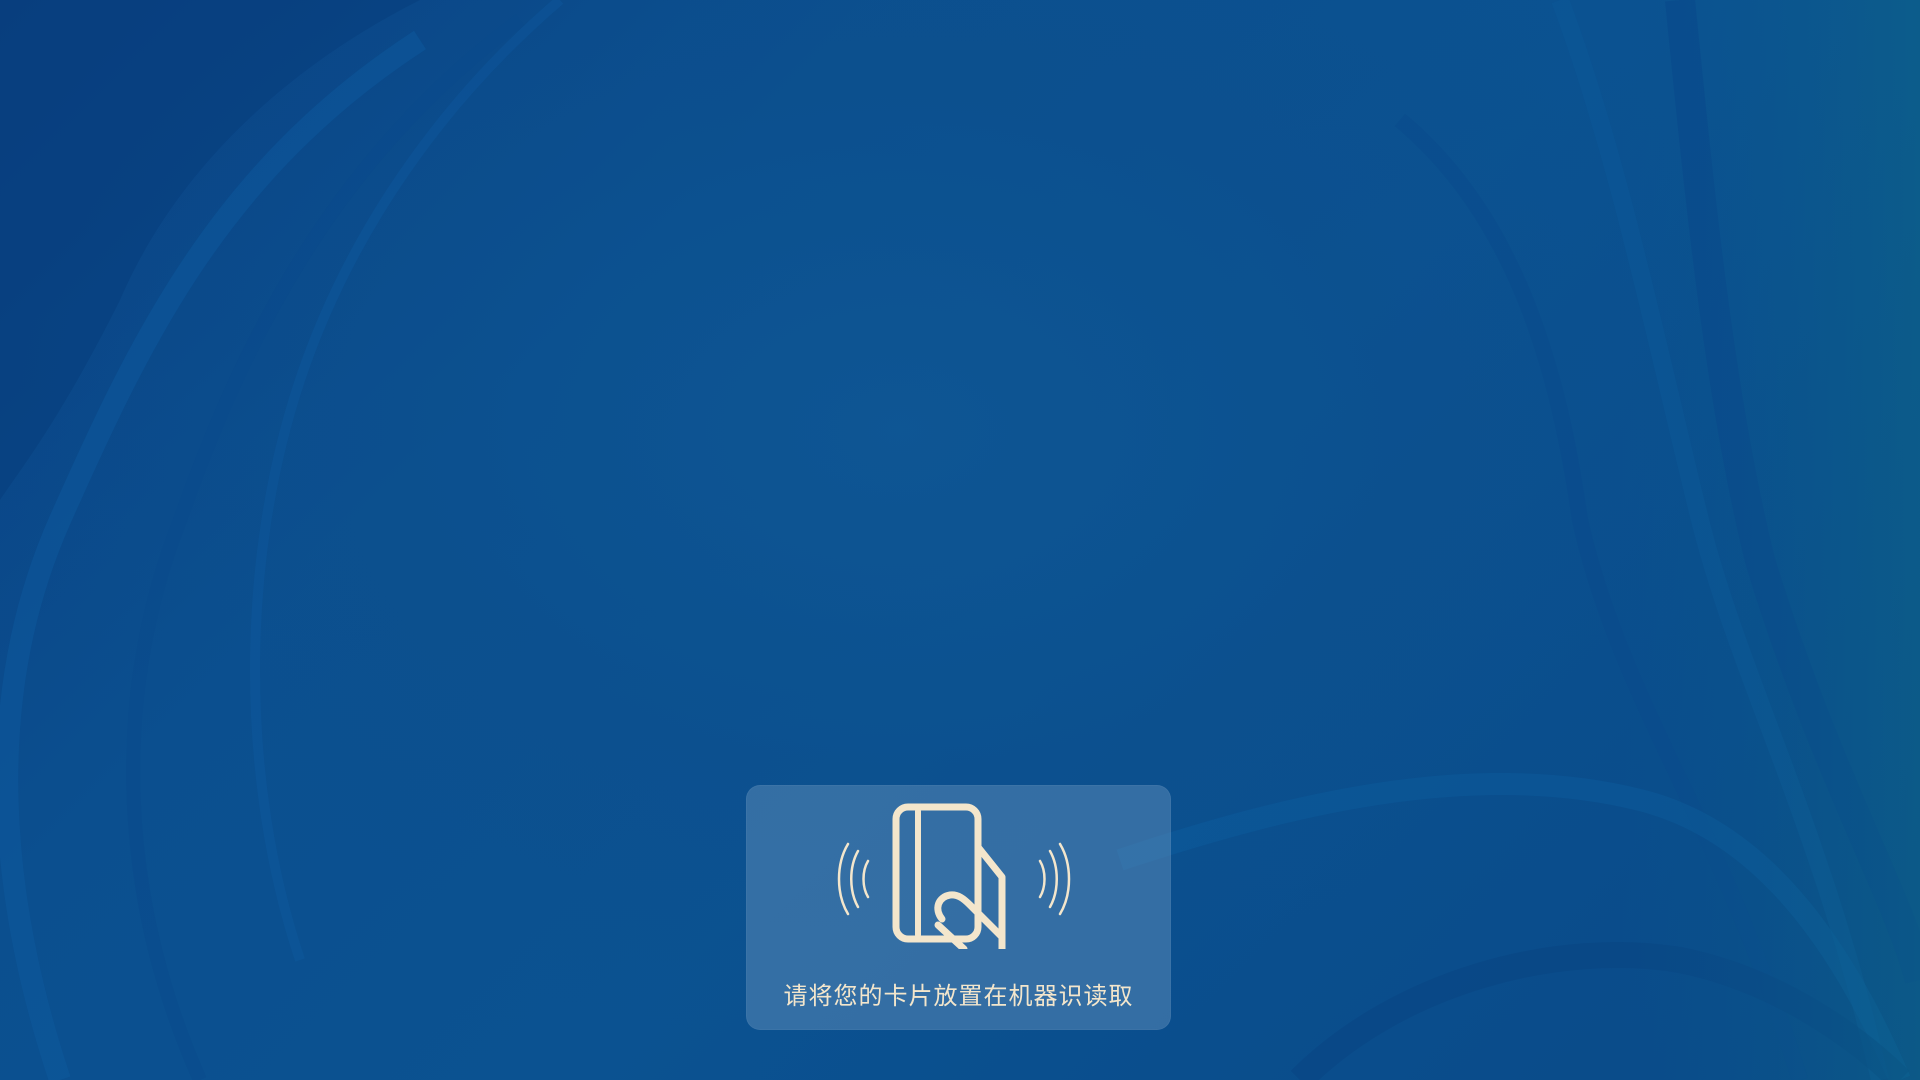  Describe the element at coordinates (958, 996) in the screenshot. I see `card-prompt-message: 请将您的卡片放置在机器识读取` at that location.